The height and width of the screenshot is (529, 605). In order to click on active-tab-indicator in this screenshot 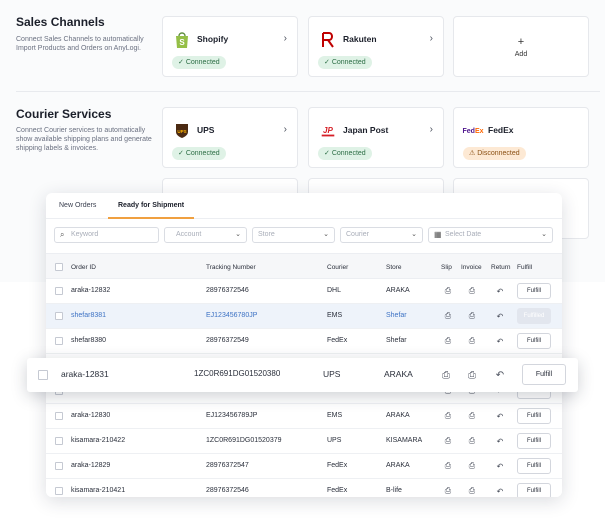, I will do `click(151, 218)`.